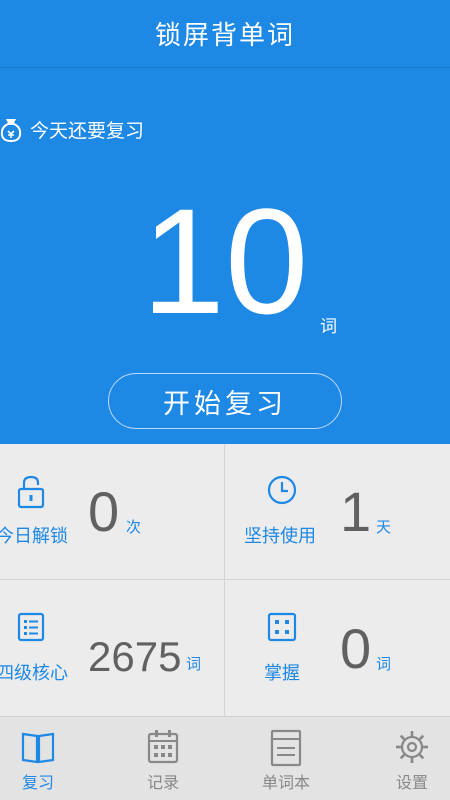  I want to click on stat-days-used: 坚持使用 1 天, so click(338, 511).